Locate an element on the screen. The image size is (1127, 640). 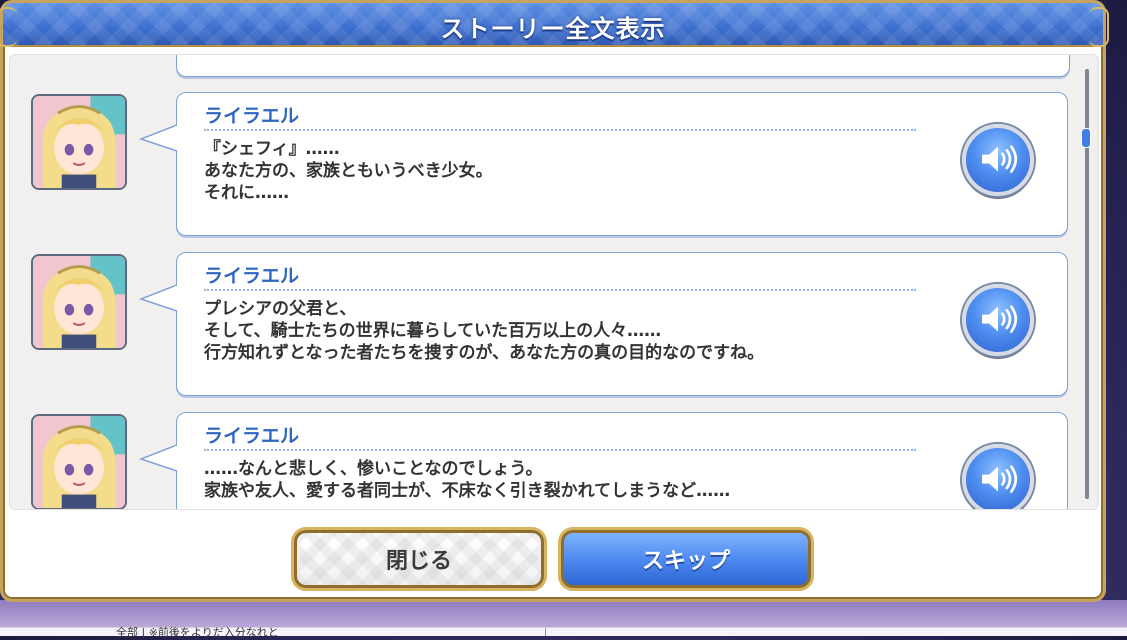
ornament-right-icon is located at coordinates (1099, 27).